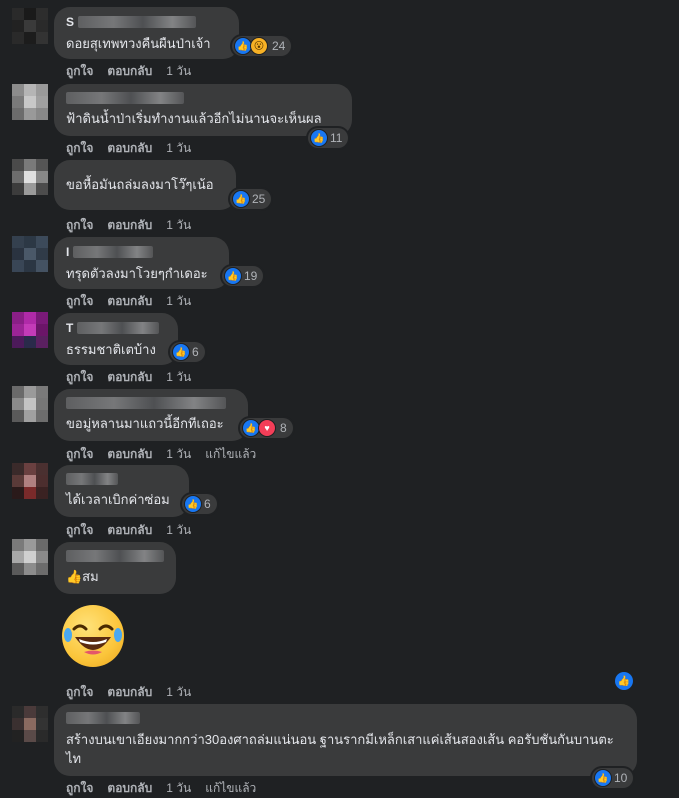 This screenshot has height=798, width=679. I want to click on comment-bubble: ขอมู่หลานมาแถวนี้อีกทีเถอะ, so click(151, 415).